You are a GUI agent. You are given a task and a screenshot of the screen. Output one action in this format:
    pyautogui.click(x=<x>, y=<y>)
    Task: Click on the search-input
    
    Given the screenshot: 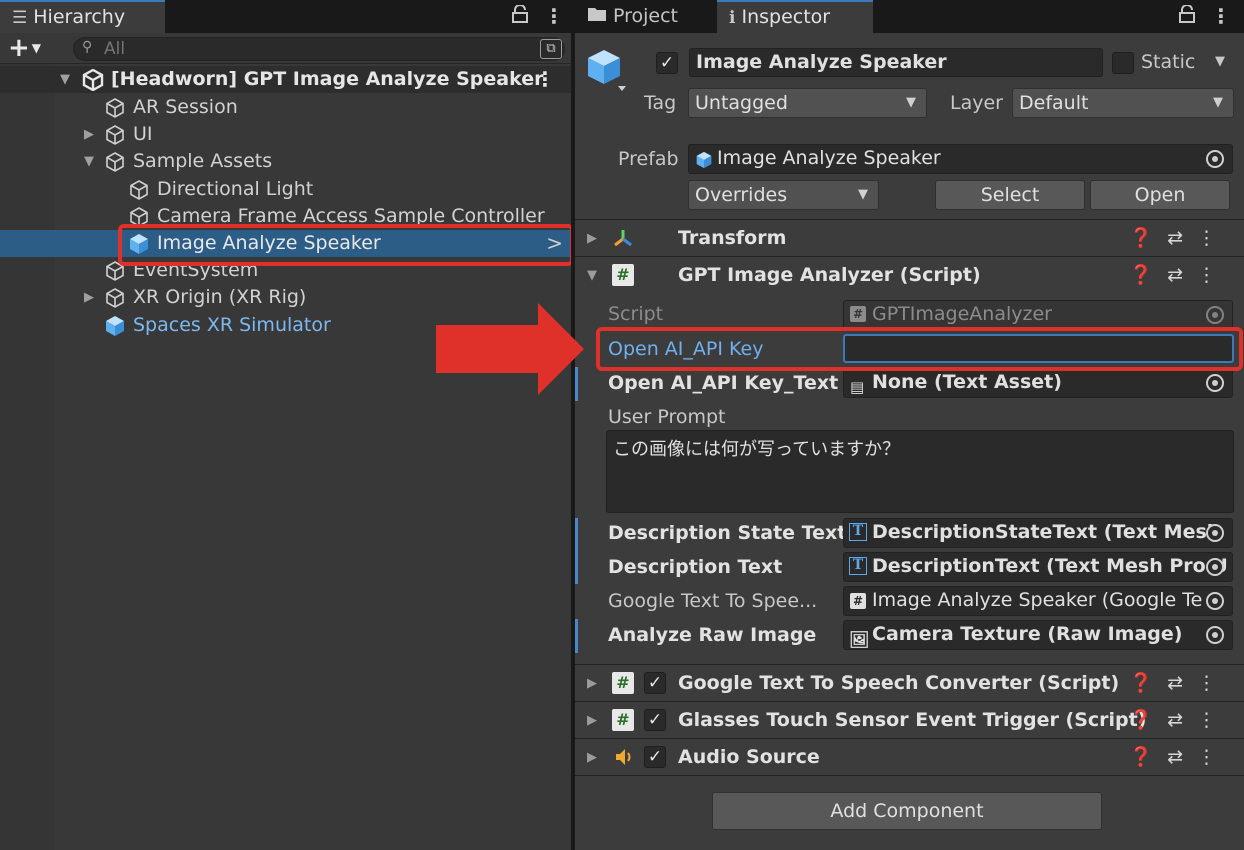 What is the action you would take?
    pyautogui.click(x=314, y=49)
    